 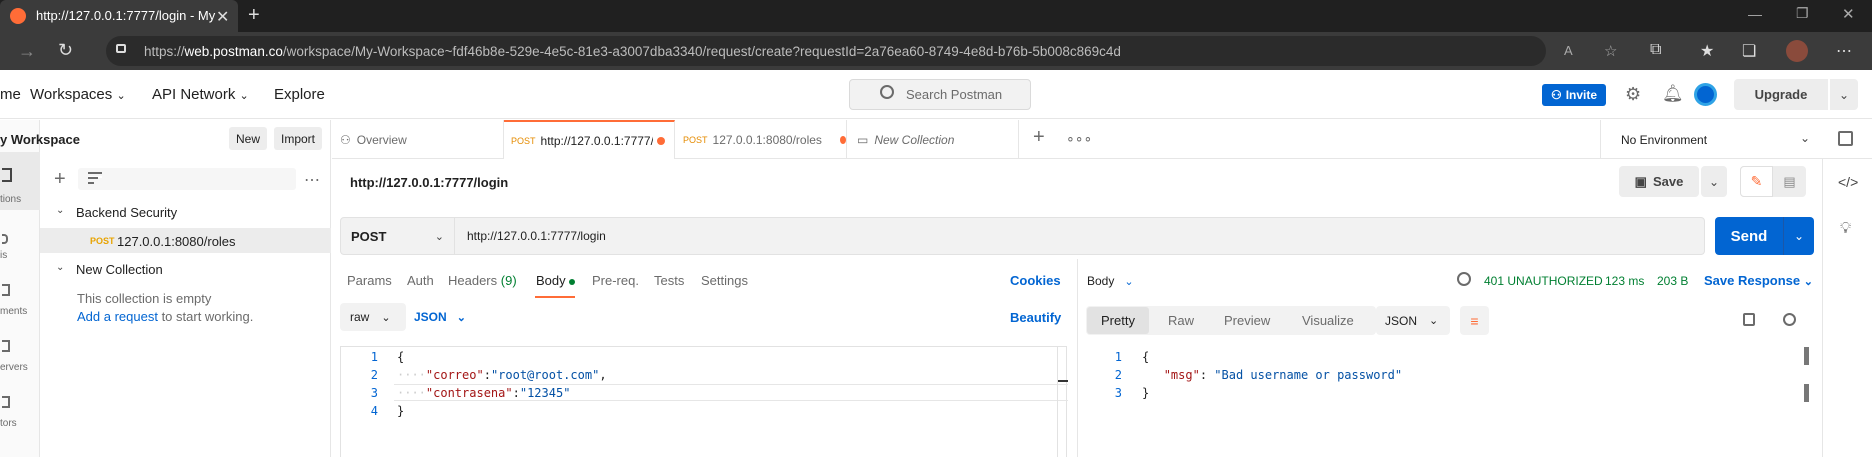 I want to click on search-icon, so click(x=1789, y=319).